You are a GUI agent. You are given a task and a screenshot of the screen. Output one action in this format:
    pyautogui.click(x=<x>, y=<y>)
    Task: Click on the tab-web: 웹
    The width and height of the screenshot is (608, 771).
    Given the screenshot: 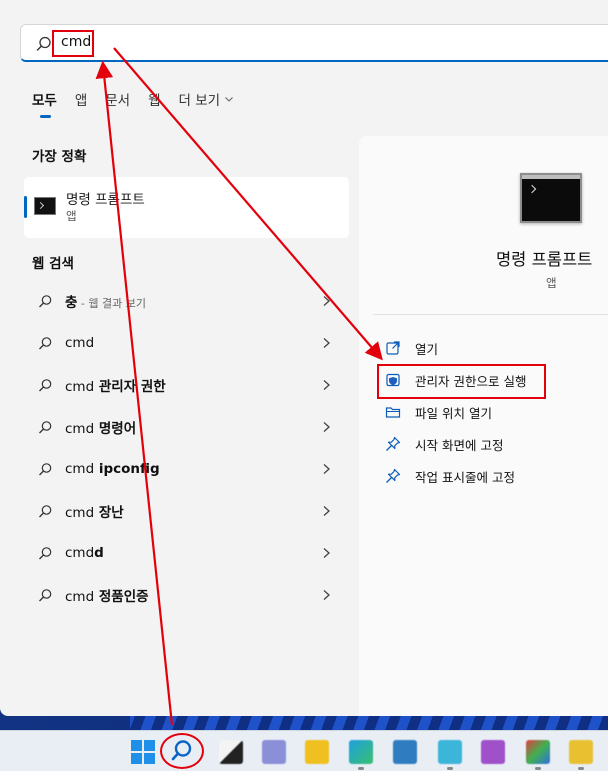 What is the action you would take?
    pyautogui.click(x=154, y=99)
    